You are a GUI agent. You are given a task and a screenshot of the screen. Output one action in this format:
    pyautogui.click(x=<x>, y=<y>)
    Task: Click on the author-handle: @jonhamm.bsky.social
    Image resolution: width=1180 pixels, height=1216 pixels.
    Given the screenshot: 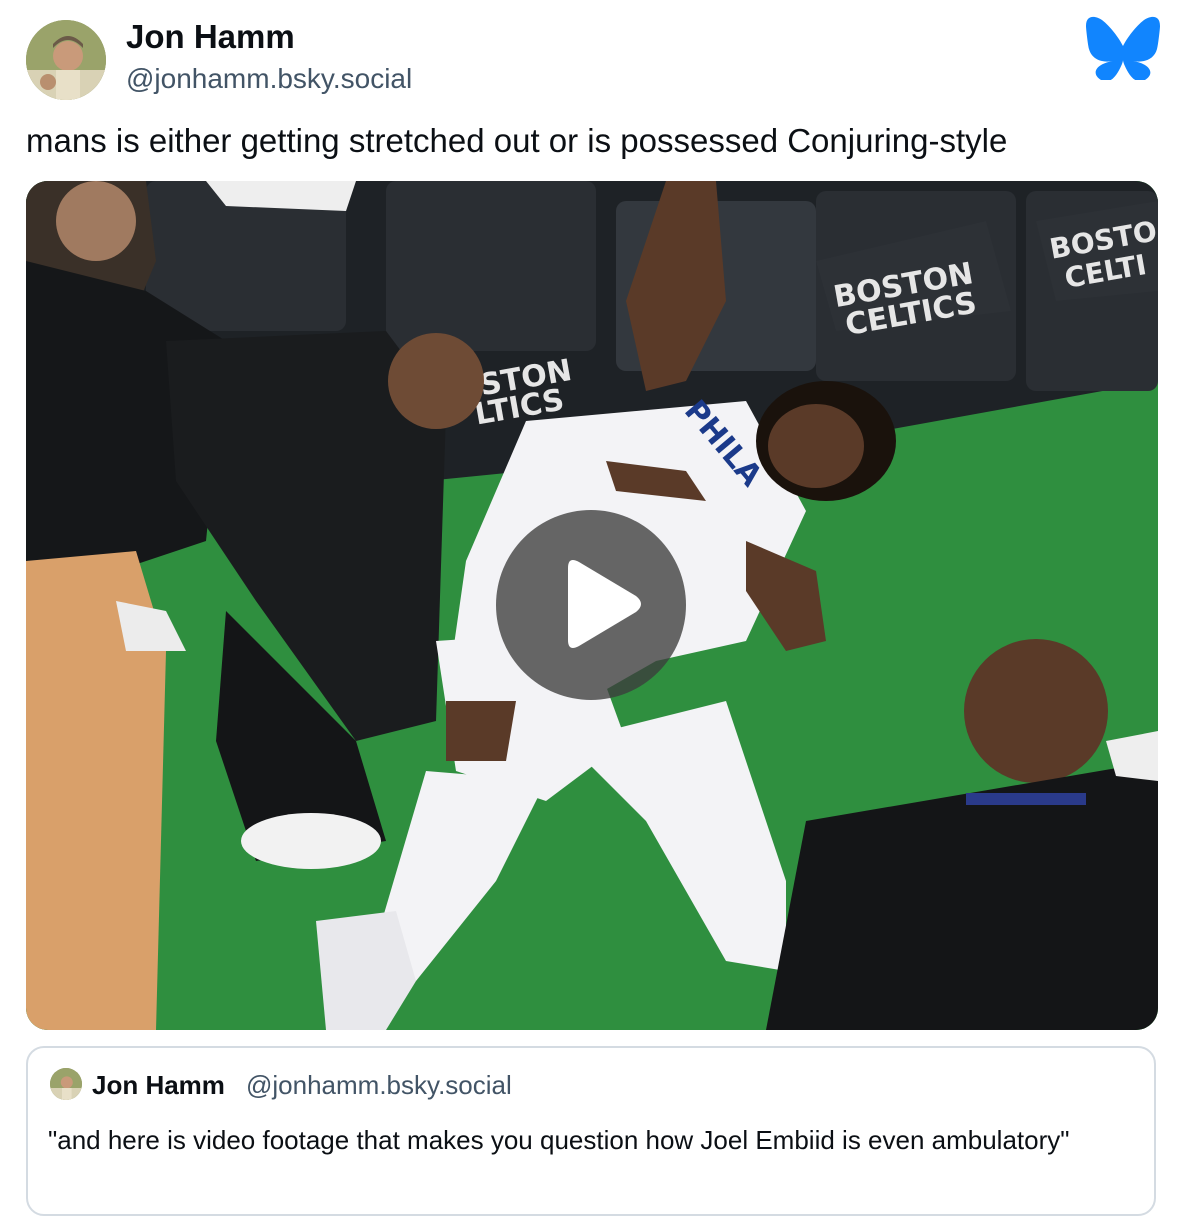 What is the action you would take?
    pyautogui.click(x=269, y=79)
    